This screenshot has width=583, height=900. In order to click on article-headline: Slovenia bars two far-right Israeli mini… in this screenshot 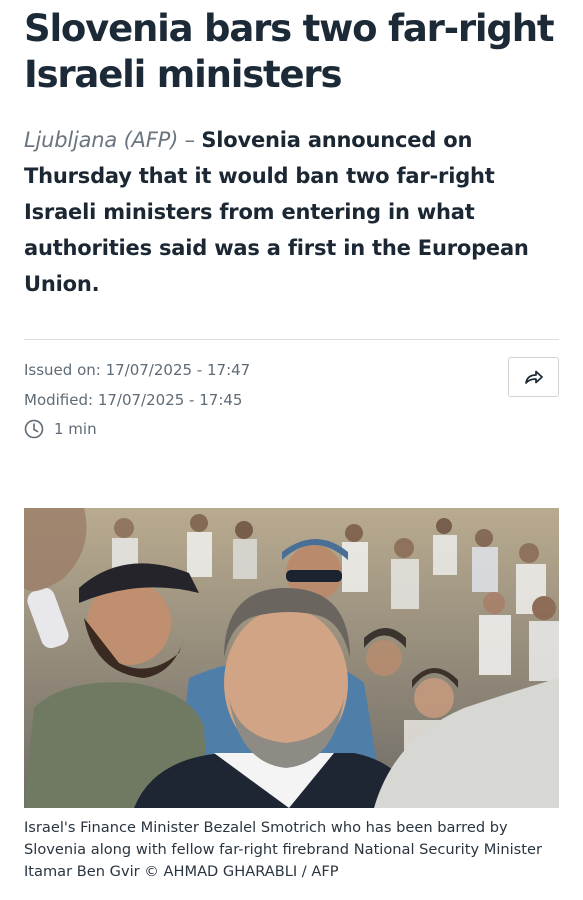, I will do `click(289, 51)`.